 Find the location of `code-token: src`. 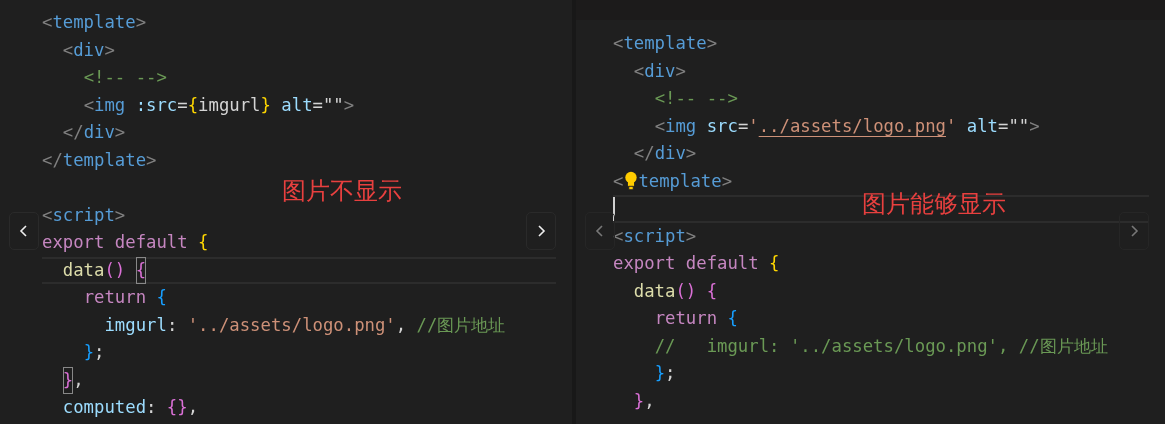

code-token: src is located at coordinates (722, 126).